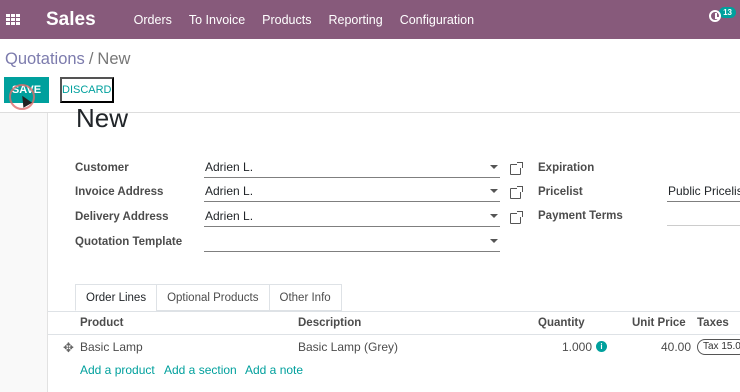 This screenshot has width=740, height=392. Describe the element at coordinates (305, 297) in the screenshot. I see `tab-other-info: Other Info` at that location.